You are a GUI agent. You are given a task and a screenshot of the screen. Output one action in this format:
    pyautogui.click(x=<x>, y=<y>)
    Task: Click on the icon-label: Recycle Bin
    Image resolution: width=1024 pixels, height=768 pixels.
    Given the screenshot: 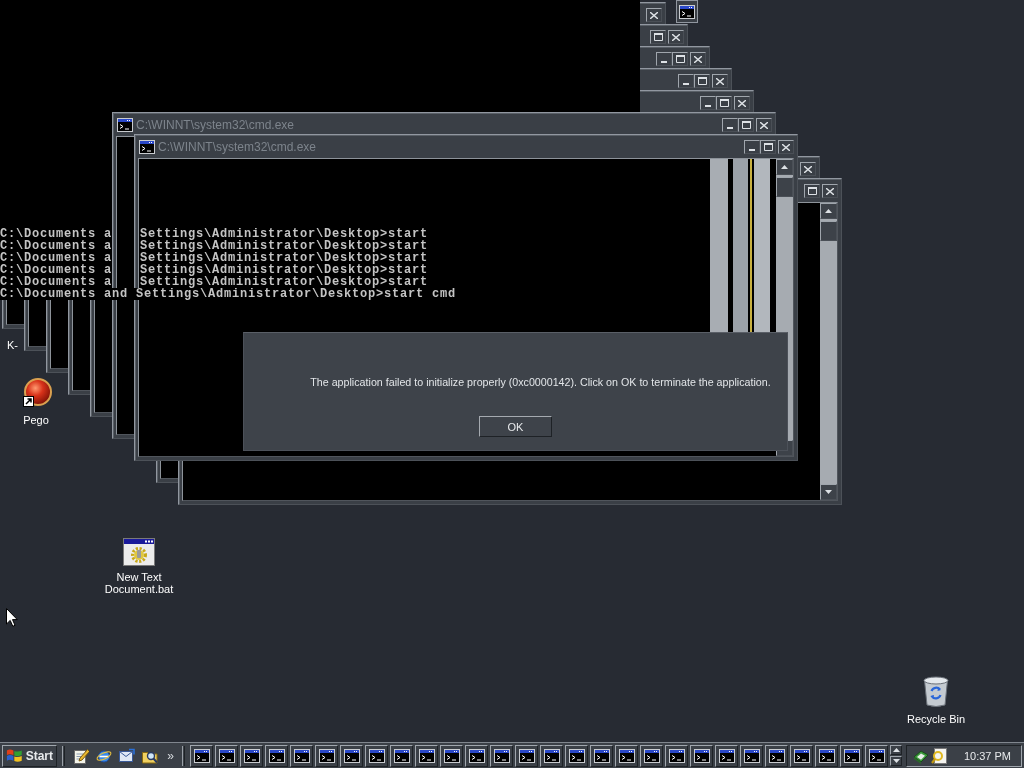 What is the action you would take?
    pyautogui.click(x=936, y=719)
    